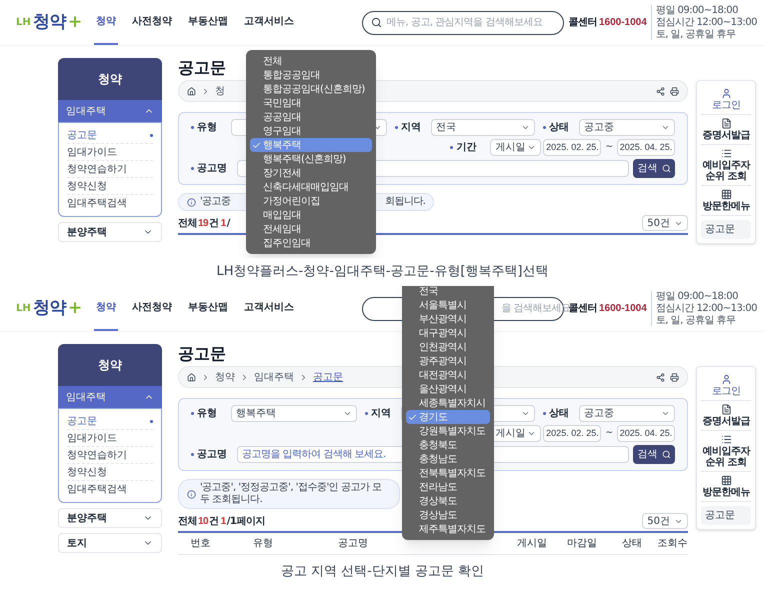  Describe the element at coordinates (448, 403) in the screenshot. I see `dropdown-option: 세종특별자치시` at that location.